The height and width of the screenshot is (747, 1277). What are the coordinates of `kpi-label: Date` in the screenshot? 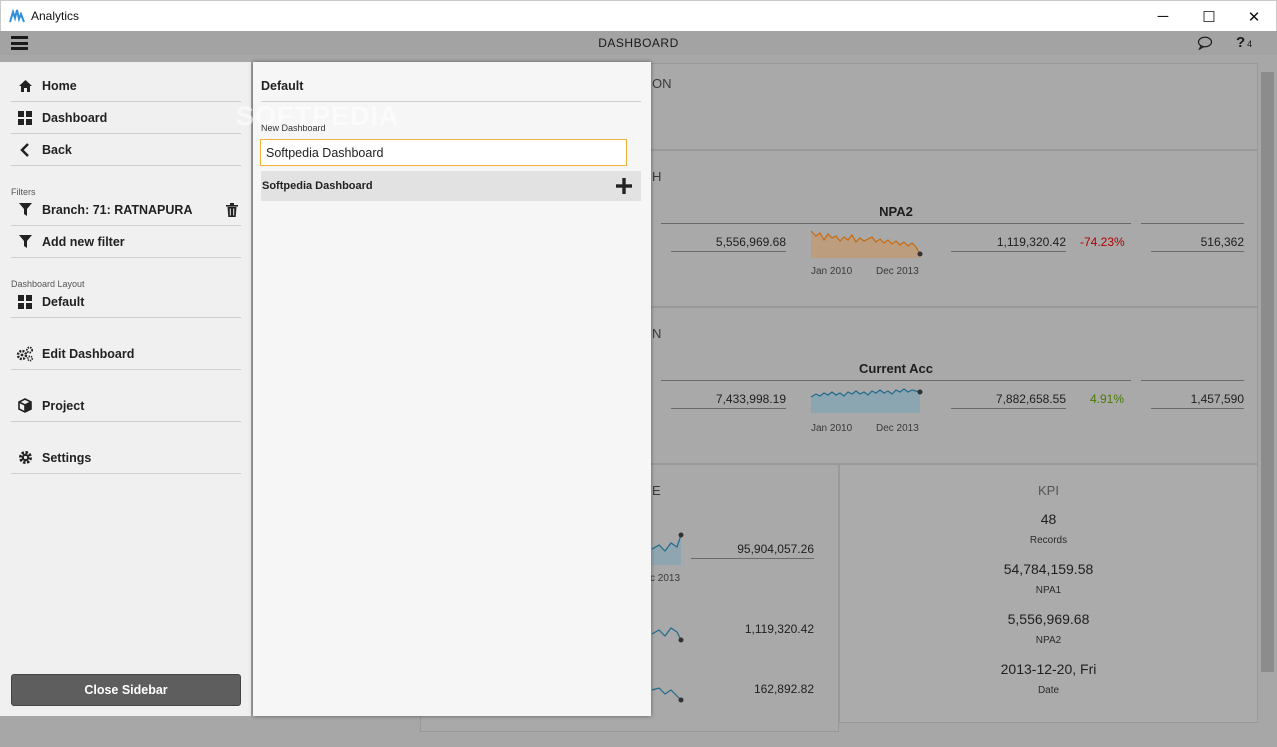 It's located at (1048, 690).